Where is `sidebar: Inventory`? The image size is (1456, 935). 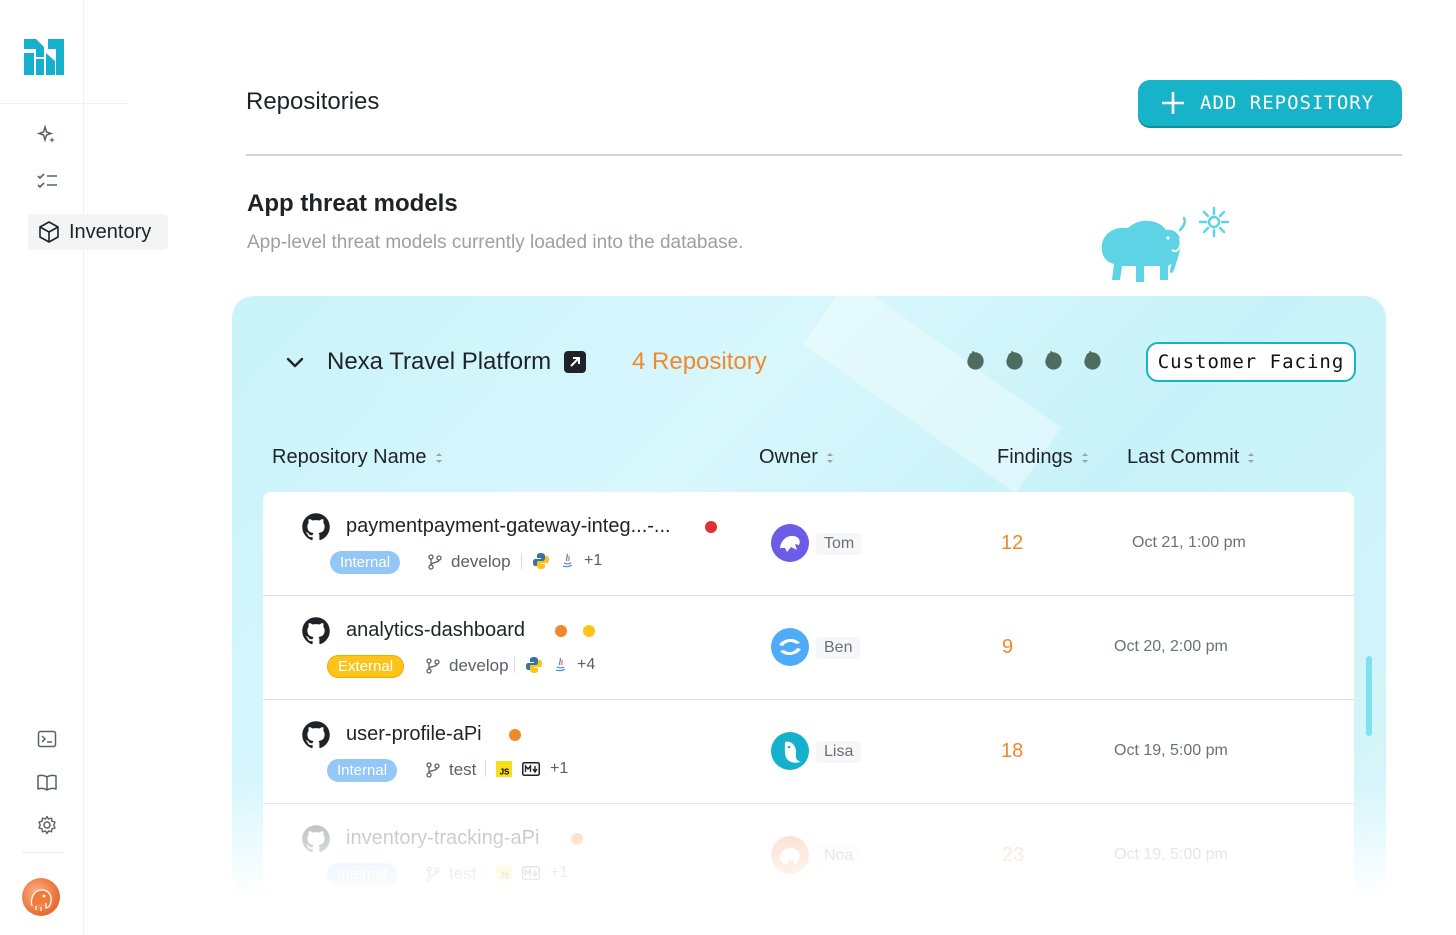 sidebar: Inventory is located at coordinates (84, 467).